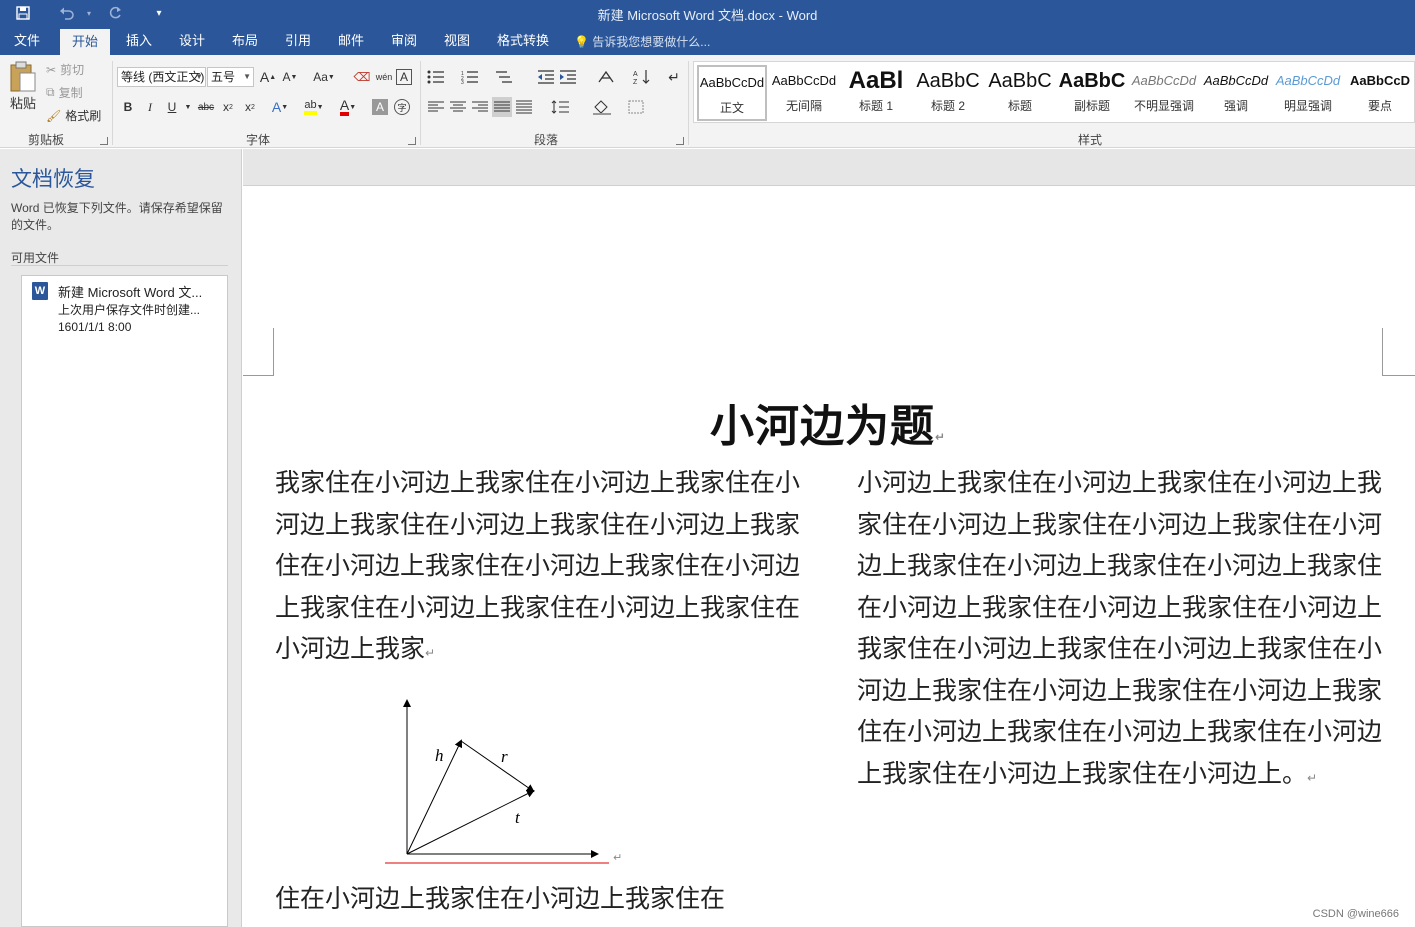 This screenshot has height=927, width=1415. Describe the element at coordinates (480, 107) in the screenshot. I see `align-right-icon` at that location.